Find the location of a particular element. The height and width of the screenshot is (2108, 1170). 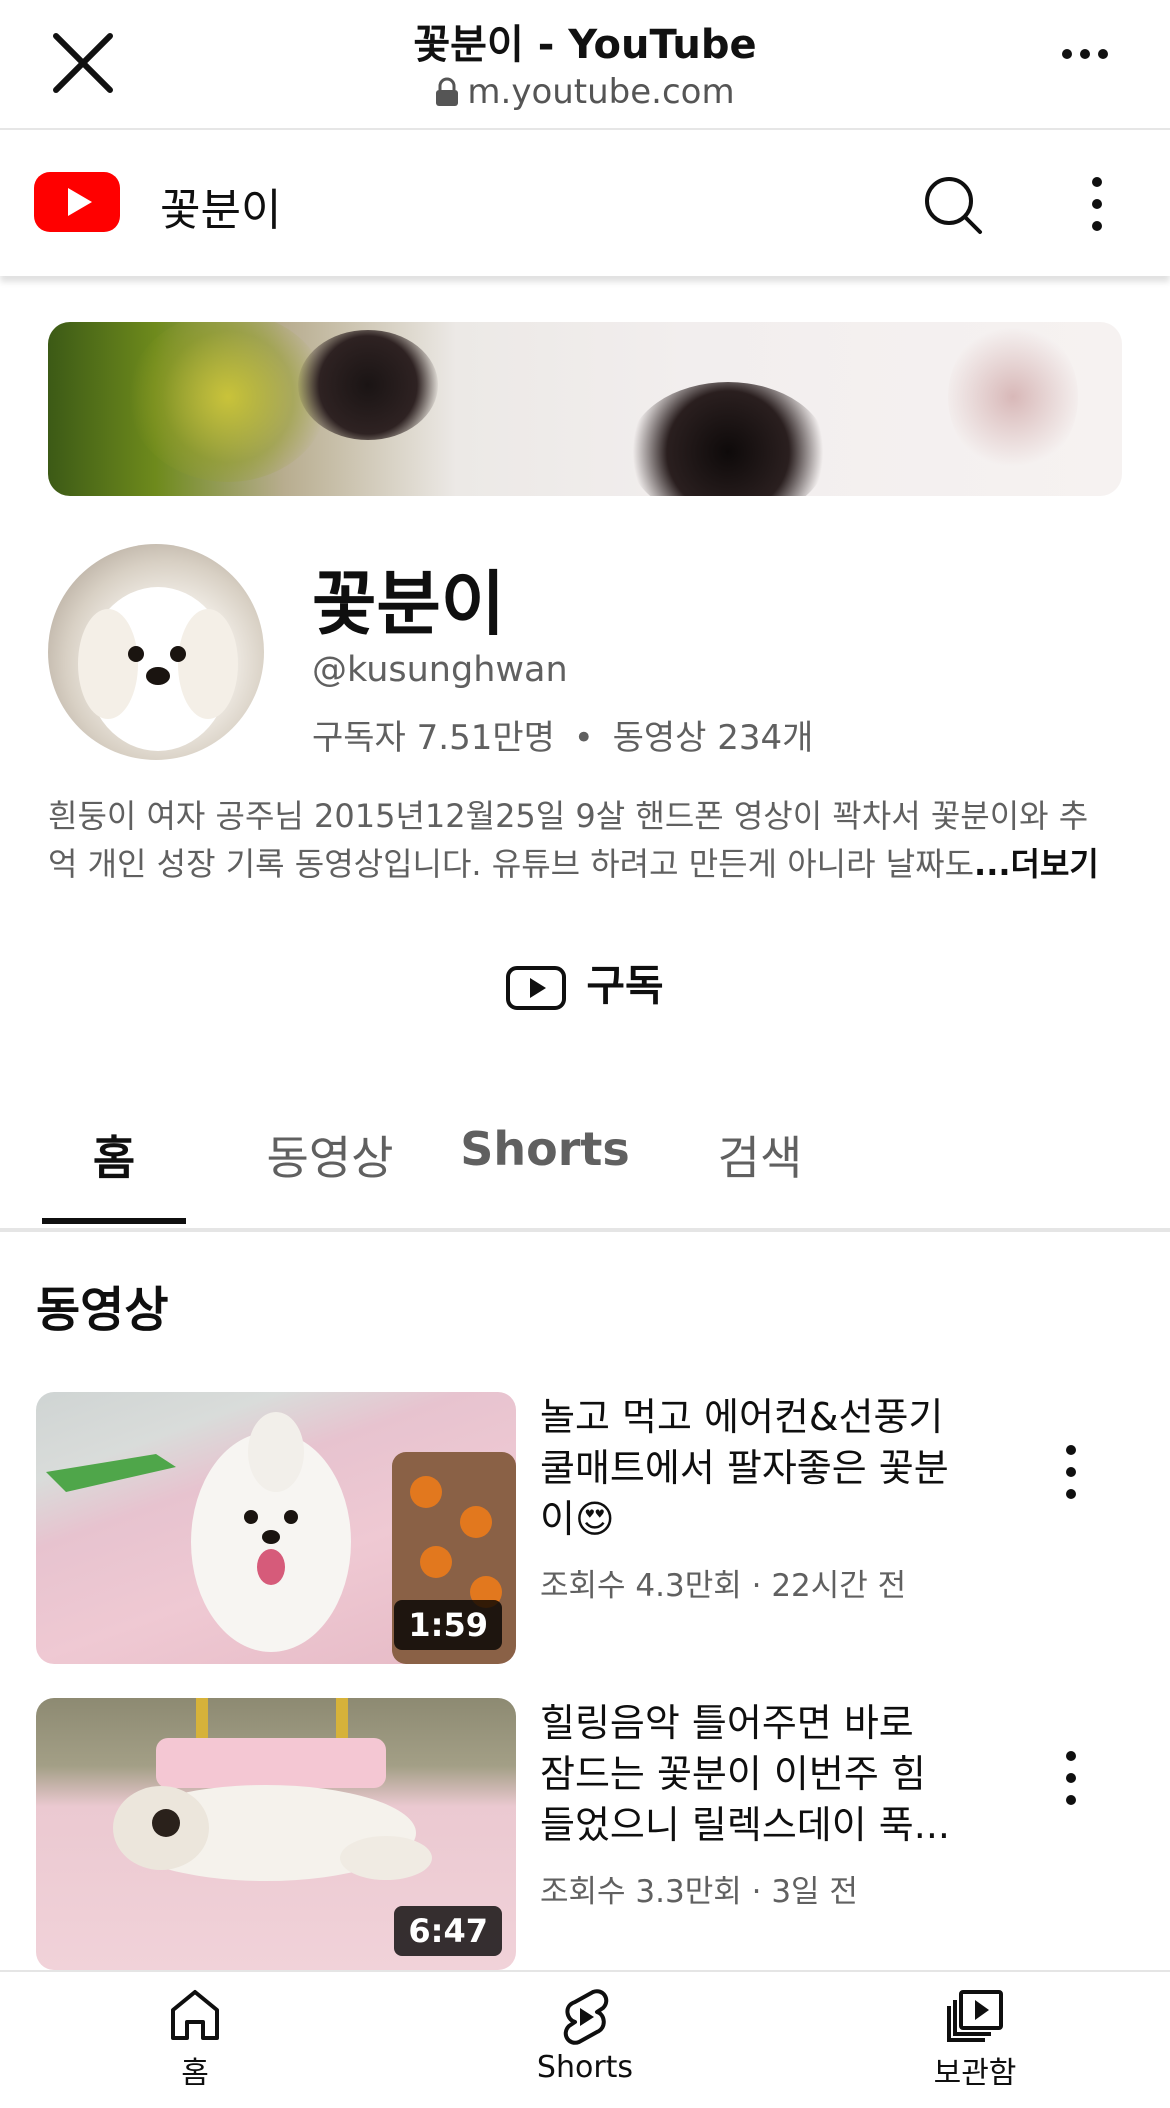

home-icon is located at coordinates (195, 2015).